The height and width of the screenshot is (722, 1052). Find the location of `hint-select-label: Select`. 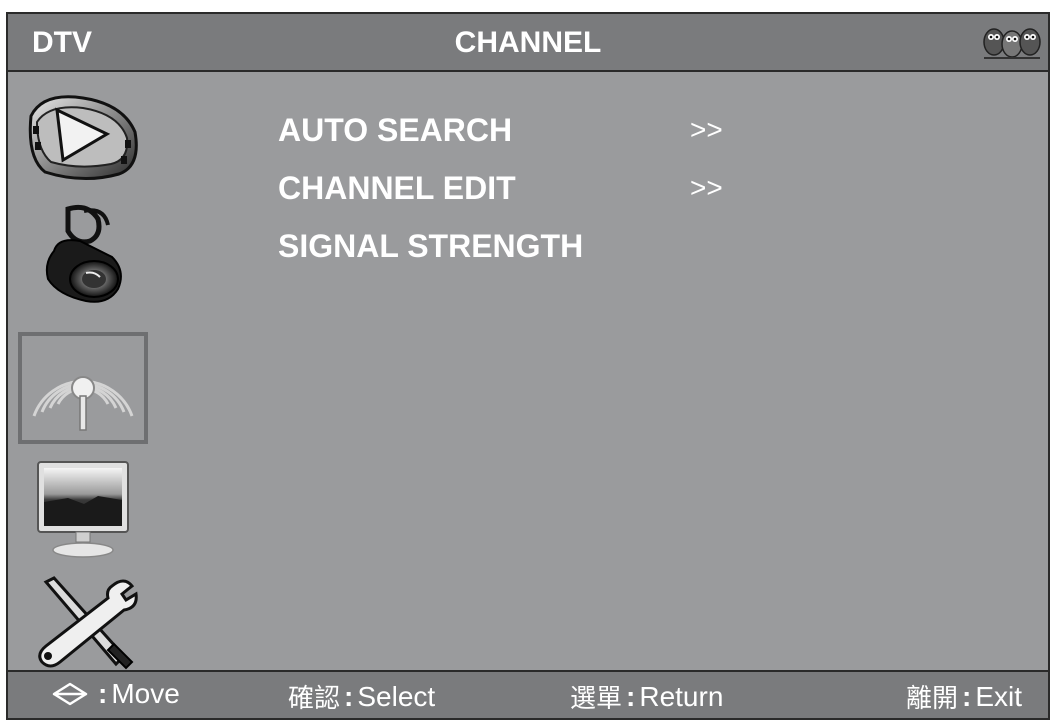

hint-select-label: Select is located at coordinates (396, 696).